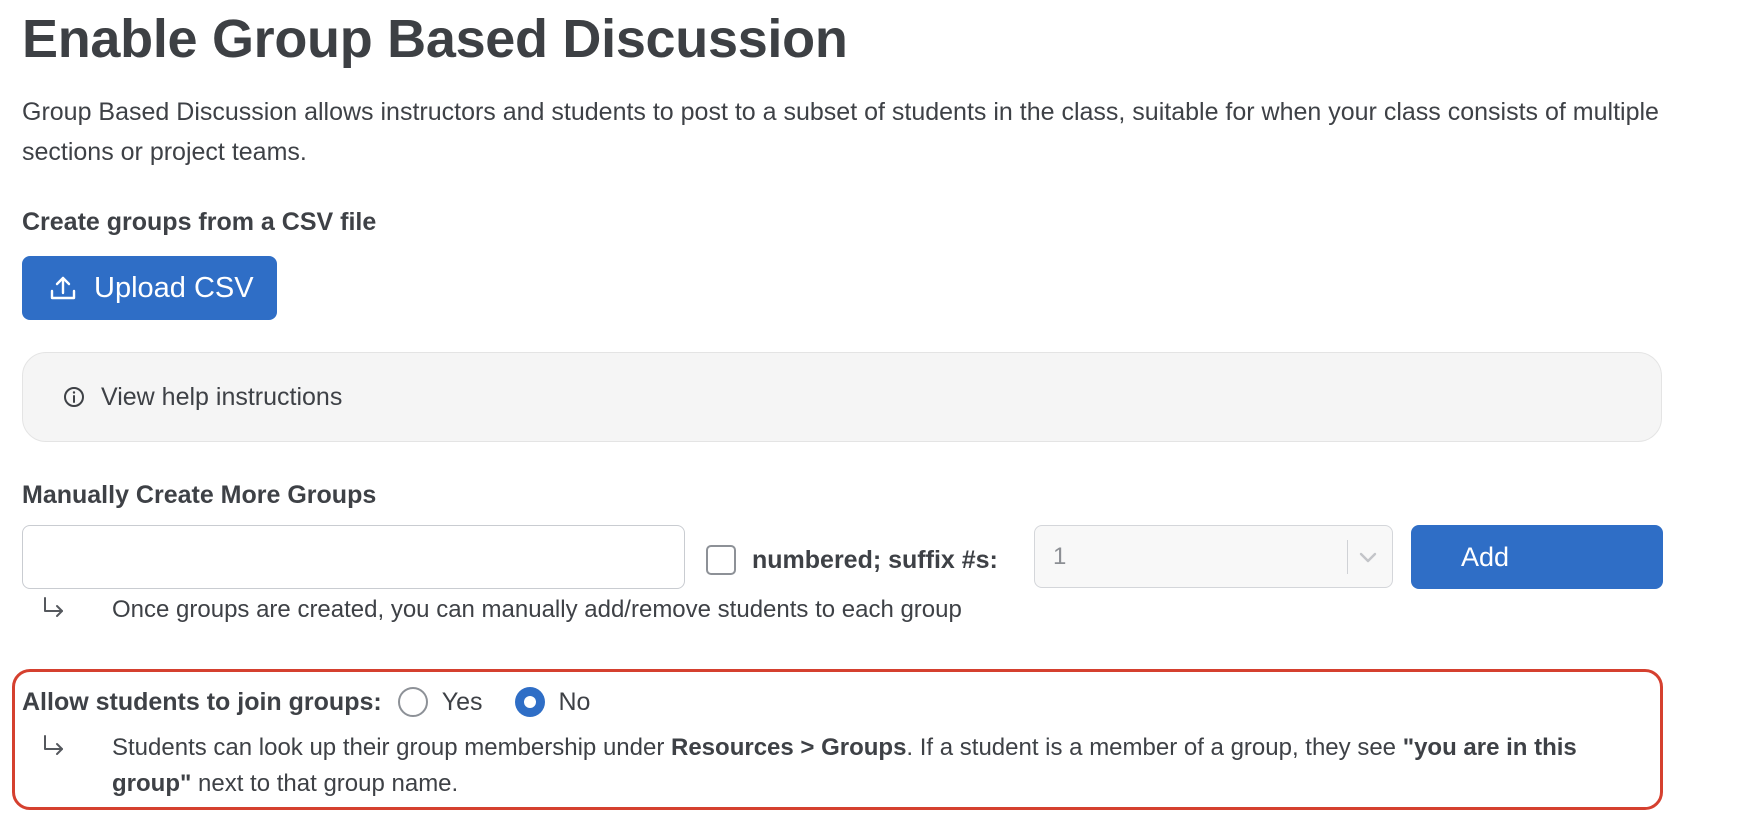 The image size is (1756, 828). Describe the element at coordinates (842, 397) in the screenshot. I see `help-instructions-toggle: View help instructions` at that location.